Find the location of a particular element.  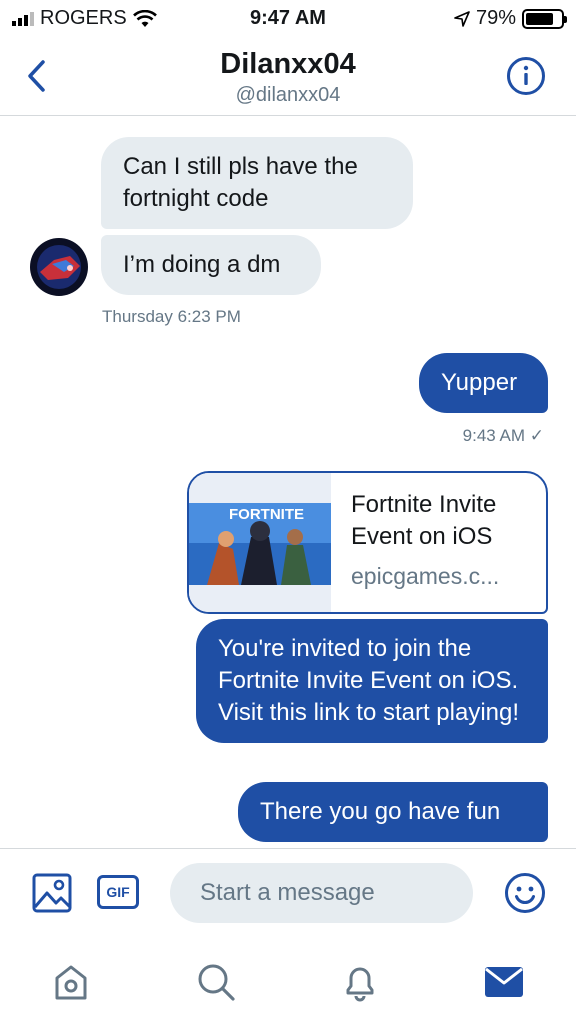

status-bar: ROGERS 9:47 AM 79% is located at coordinates (288, 19).